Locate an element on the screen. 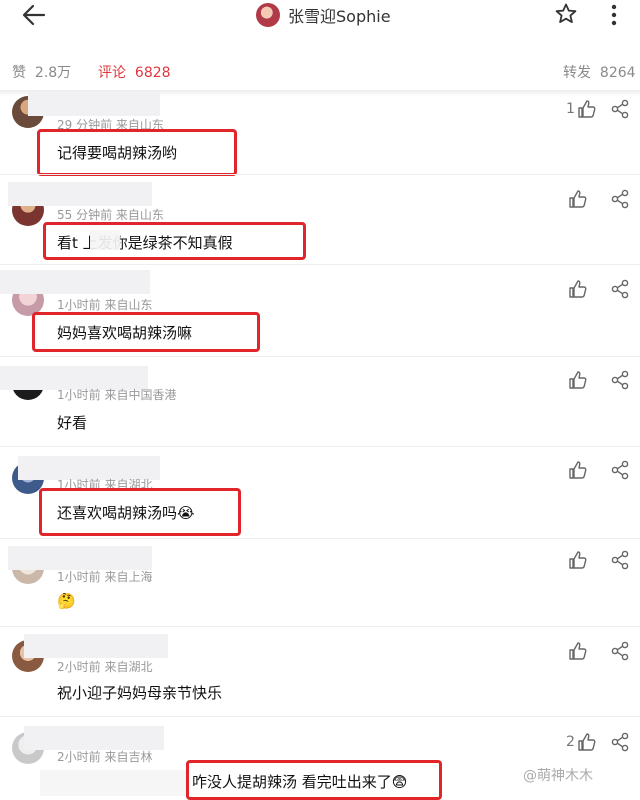 Image resolution: width=640 pixels, height=800 pixels. tab-comments: 评论 6828 is located at coordinates (369, 72).